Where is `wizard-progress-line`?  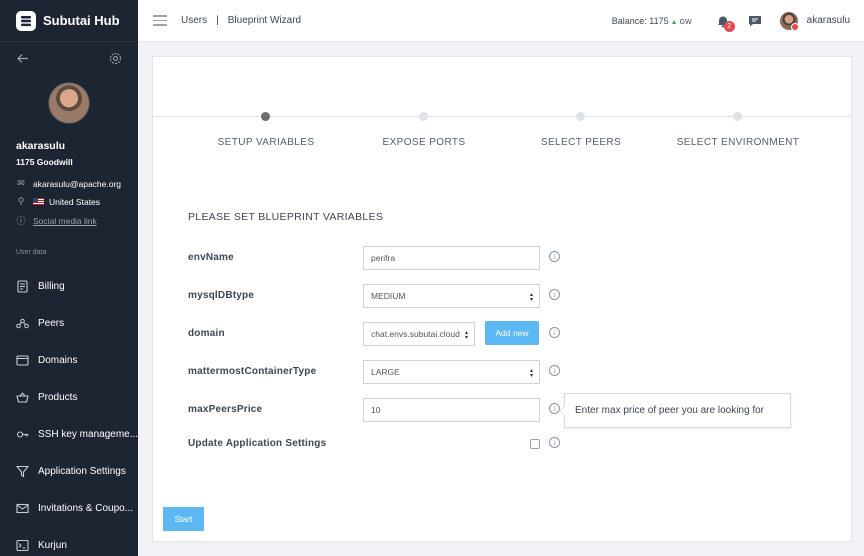
wizard-progress-line is located at coordinates (502, 116).